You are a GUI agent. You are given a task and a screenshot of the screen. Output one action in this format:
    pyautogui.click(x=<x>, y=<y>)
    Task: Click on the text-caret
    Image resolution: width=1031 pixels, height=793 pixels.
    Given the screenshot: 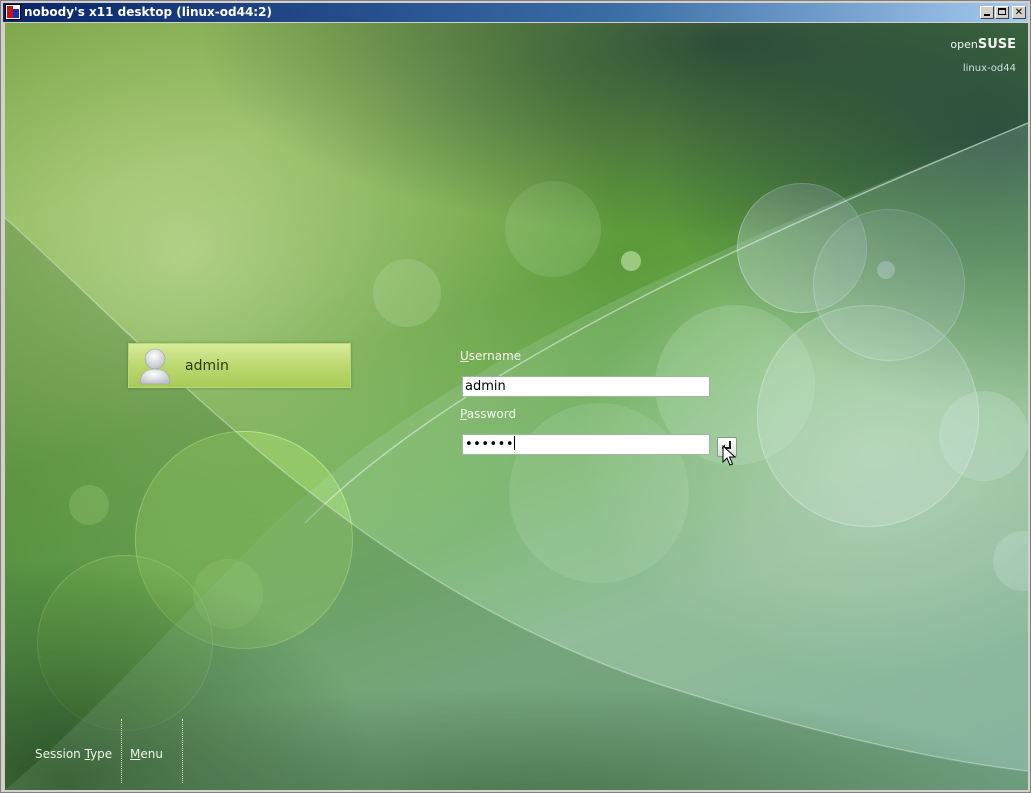 What is the action you would take?
    pyautogui.click(x=515, y=443)
    